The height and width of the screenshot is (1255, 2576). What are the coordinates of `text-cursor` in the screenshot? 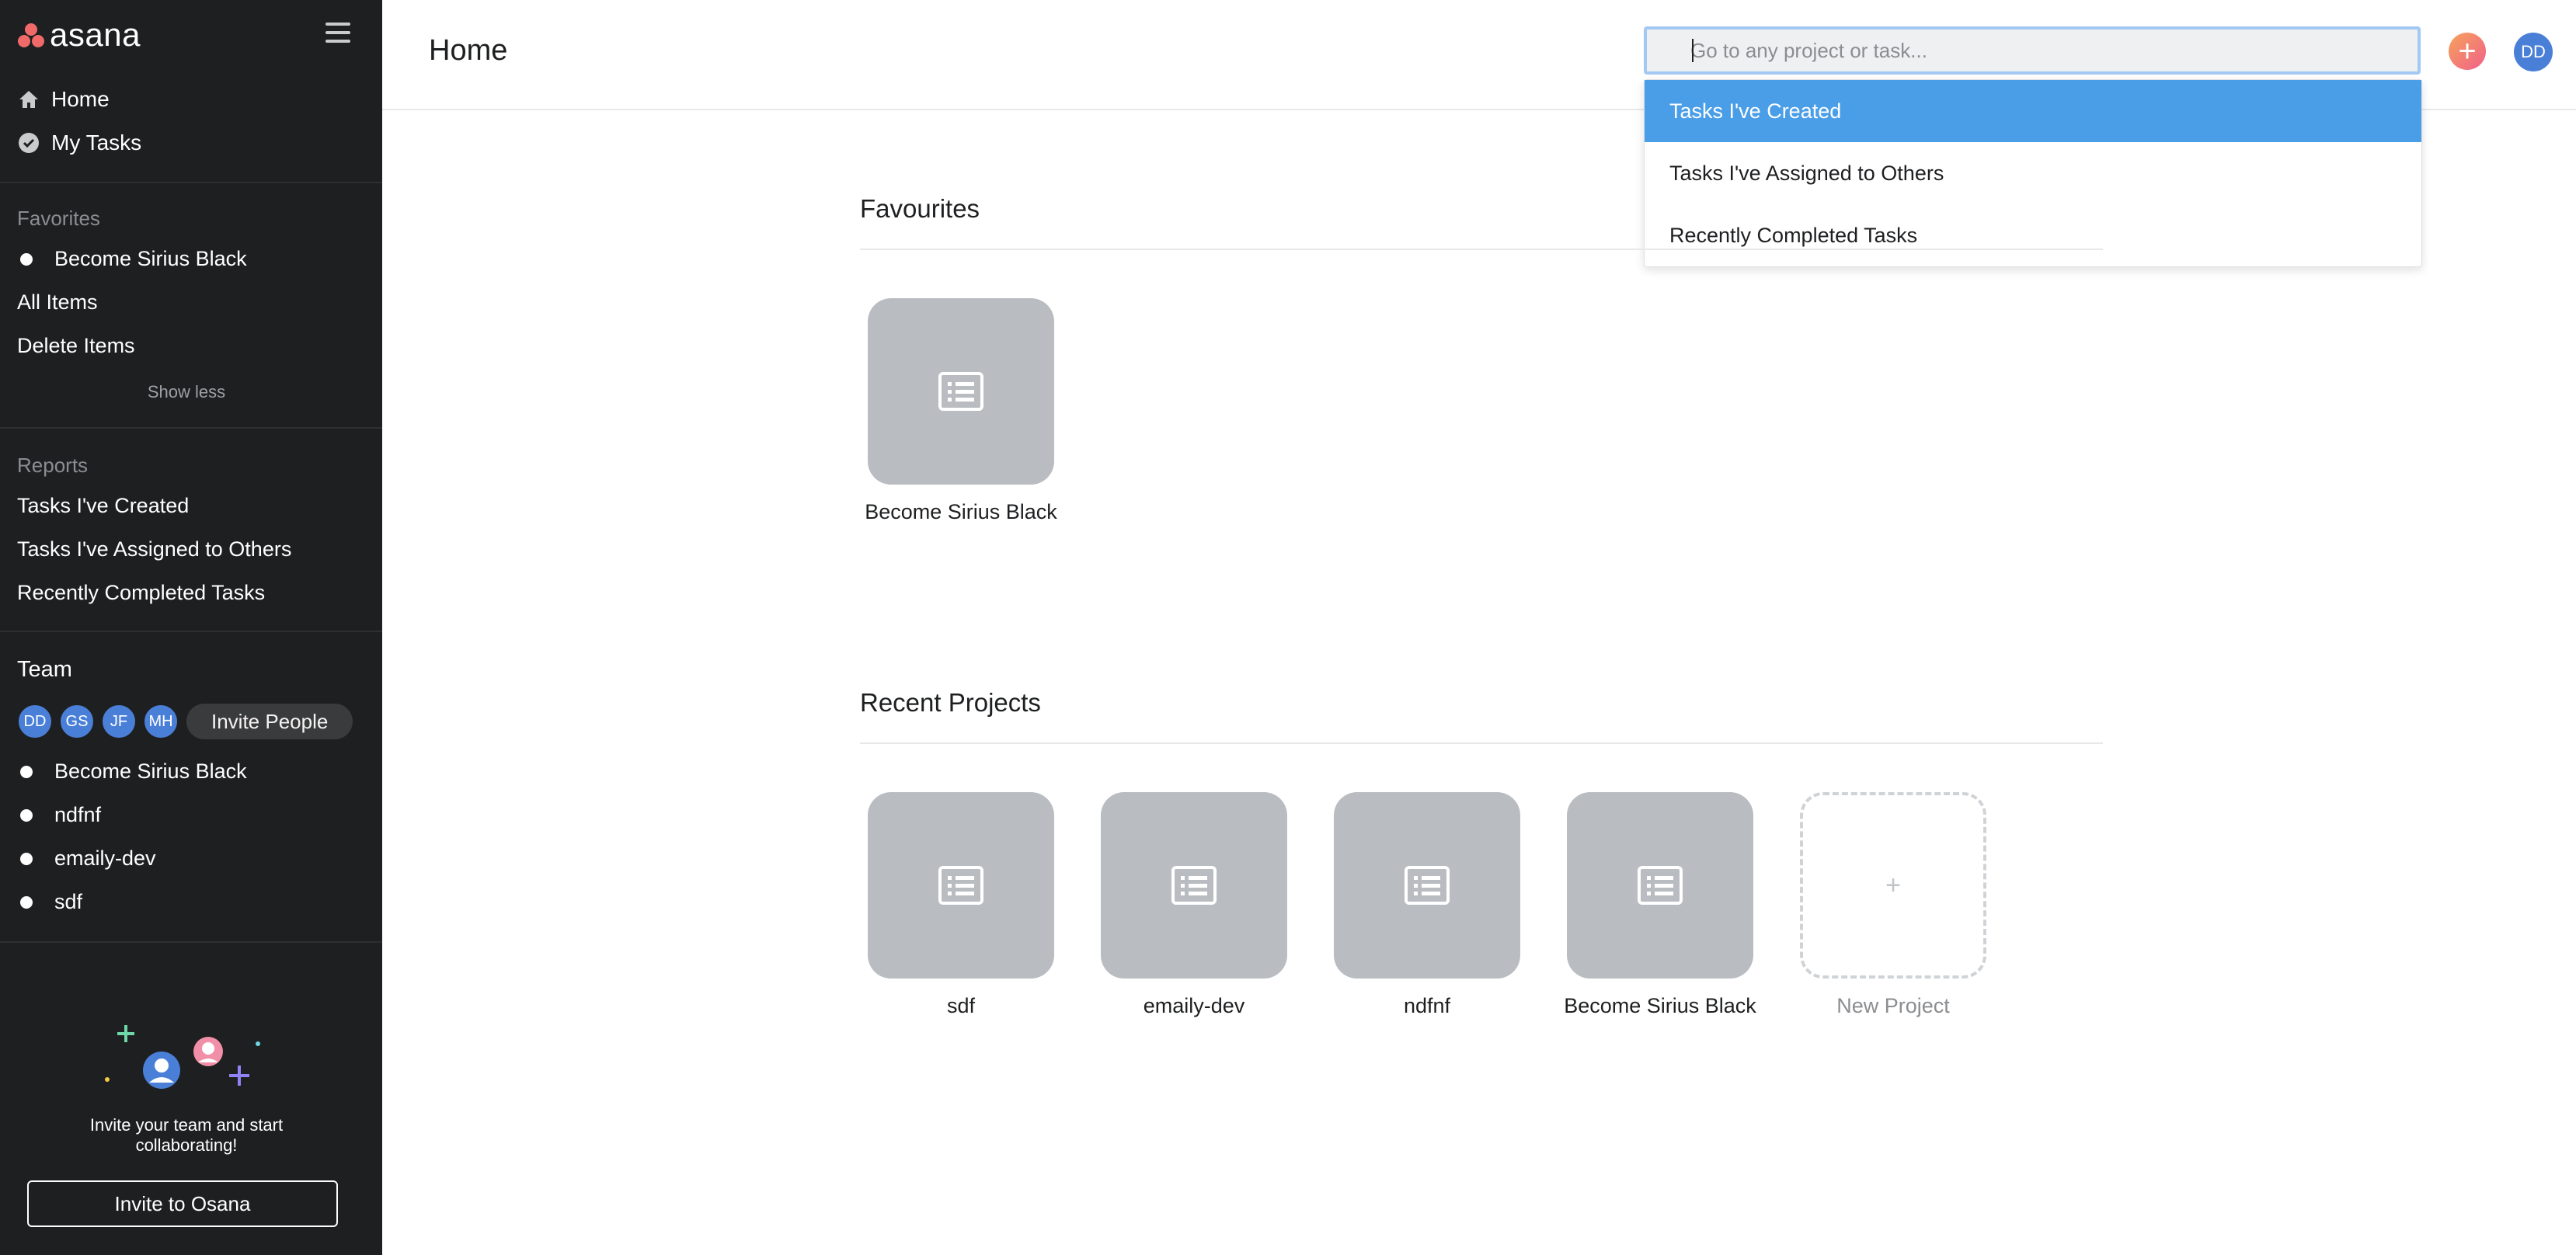 It's located at (1693, 51).